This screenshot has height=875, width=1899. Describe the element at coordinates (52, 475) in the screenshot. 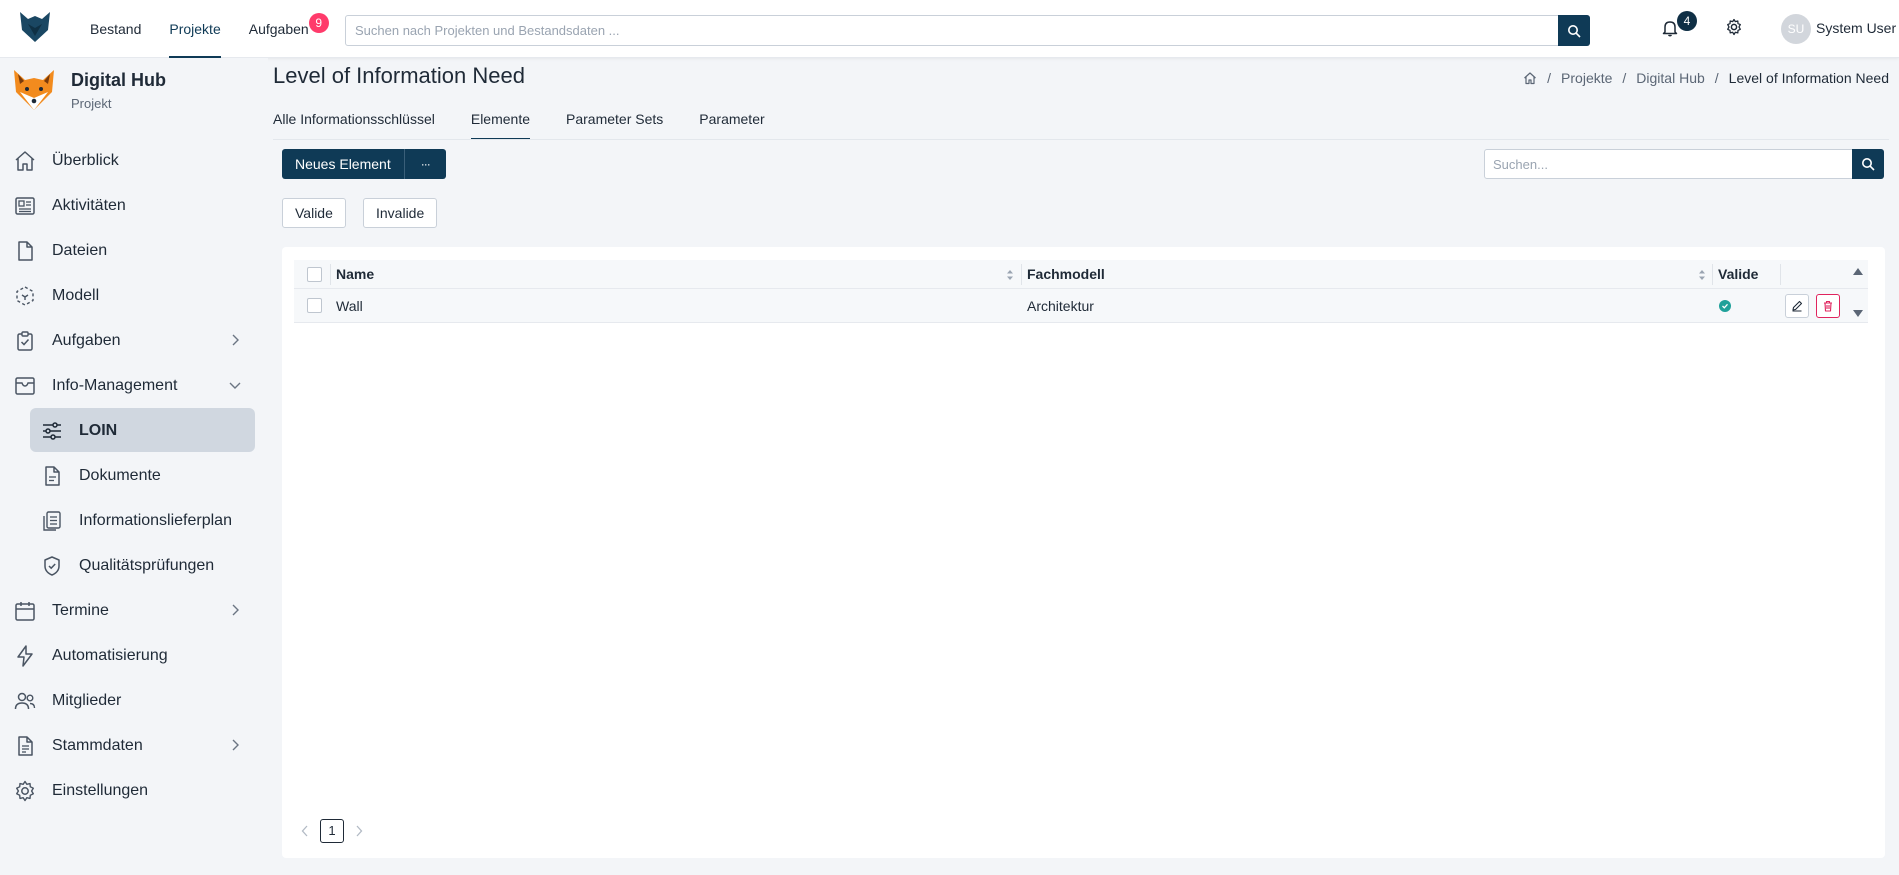

I see `document-icon` at that location.